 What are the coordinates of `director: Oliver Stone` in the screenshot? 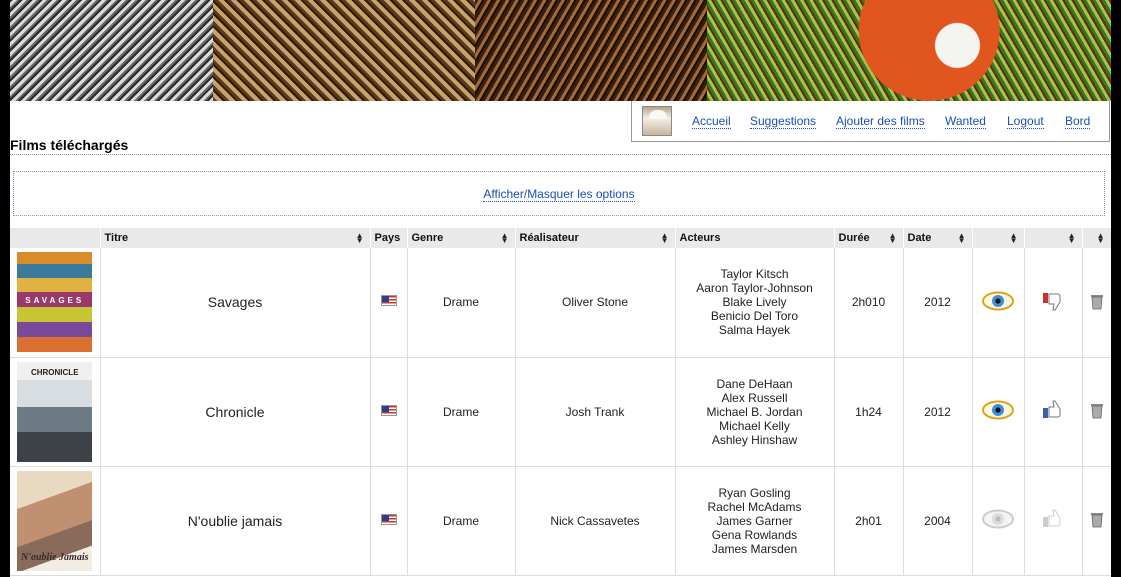 It's located at (595, 303).